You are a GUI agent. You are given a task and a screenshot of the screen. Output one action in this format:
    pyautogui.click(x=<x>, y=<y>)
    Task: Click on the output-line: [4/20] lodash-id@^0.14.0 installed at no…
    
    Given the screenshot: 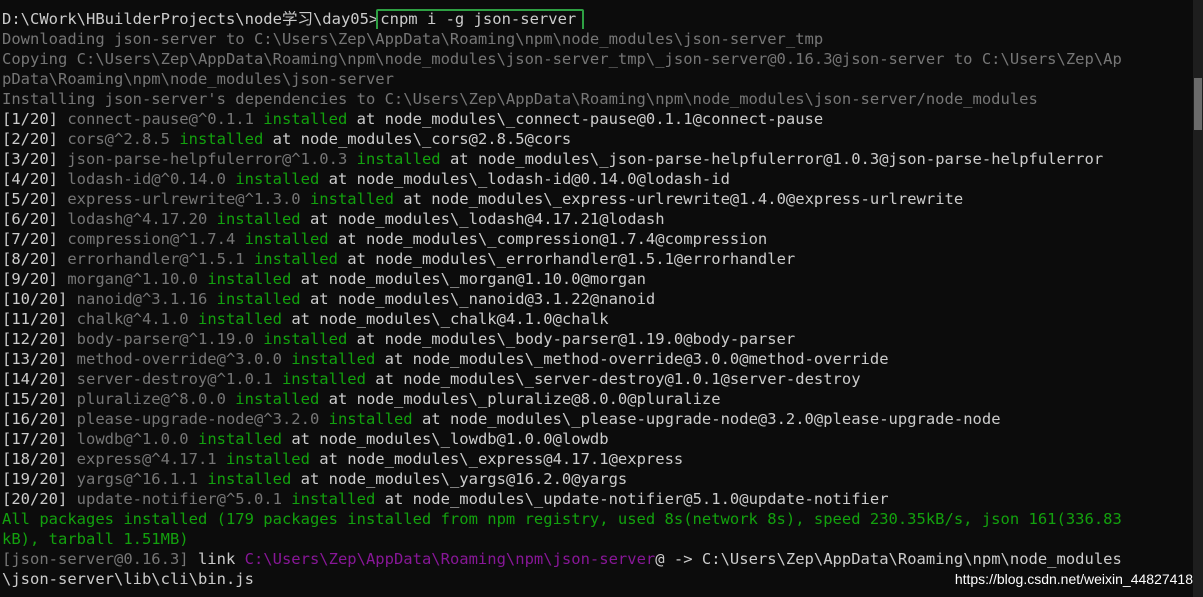 What is the action you would take?
    pyautogui.click(x=596, y=179)
    